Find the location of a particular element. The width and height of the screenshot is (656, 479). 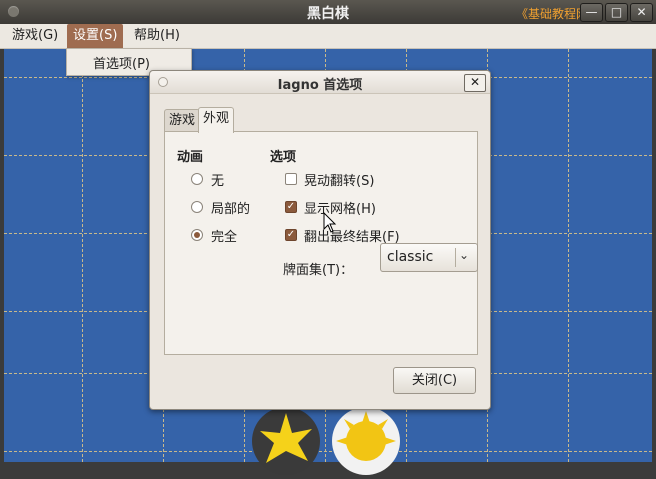

tileset-label: 牌面集(T)： is located at coordinates (318, 270).